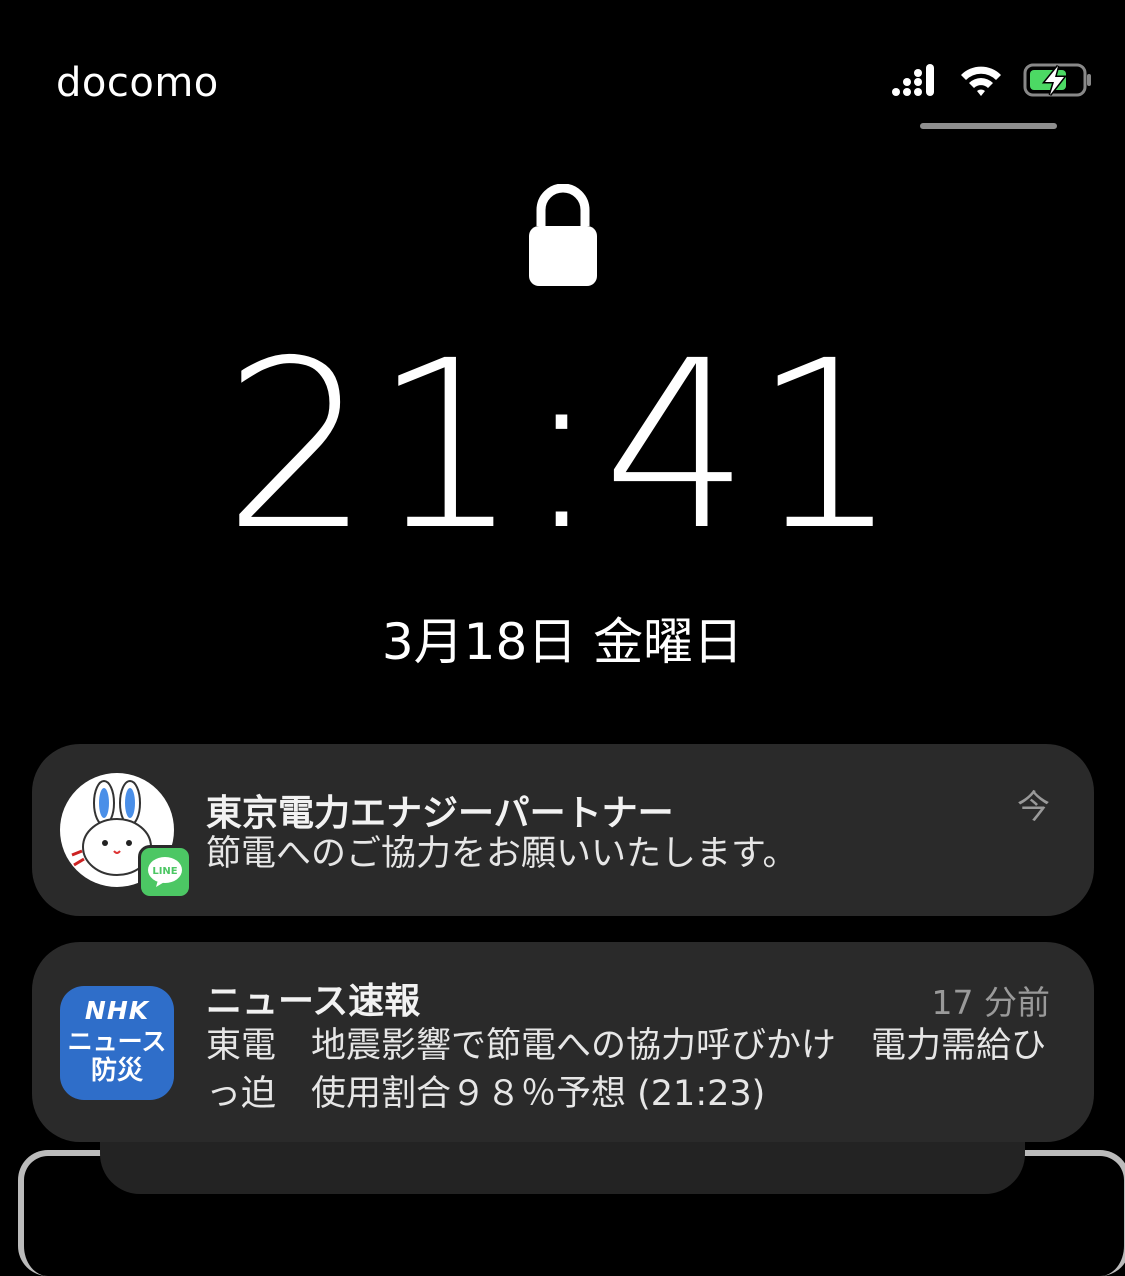  I want to click on status-icons, so click(992, 82).